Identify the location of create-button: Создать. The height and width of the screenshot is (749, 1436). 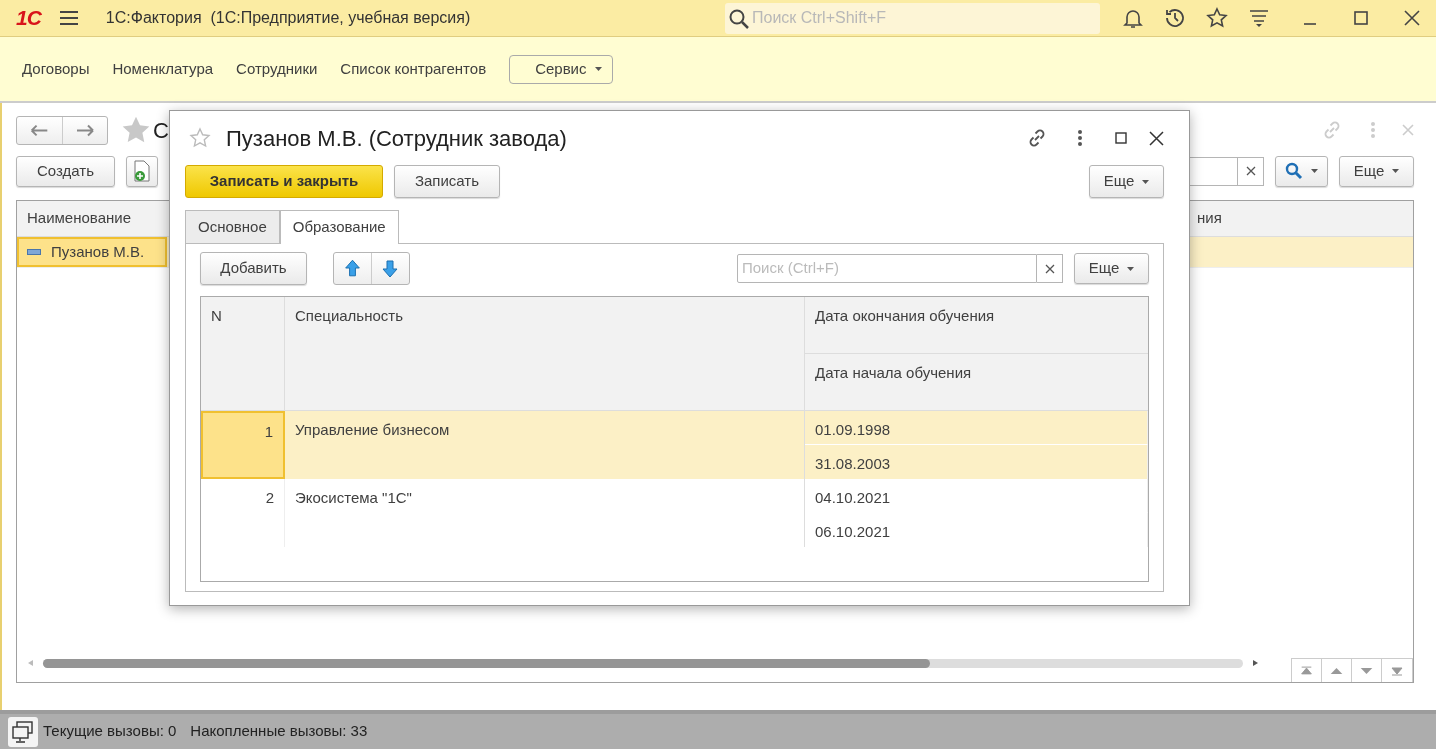
(65, 171).